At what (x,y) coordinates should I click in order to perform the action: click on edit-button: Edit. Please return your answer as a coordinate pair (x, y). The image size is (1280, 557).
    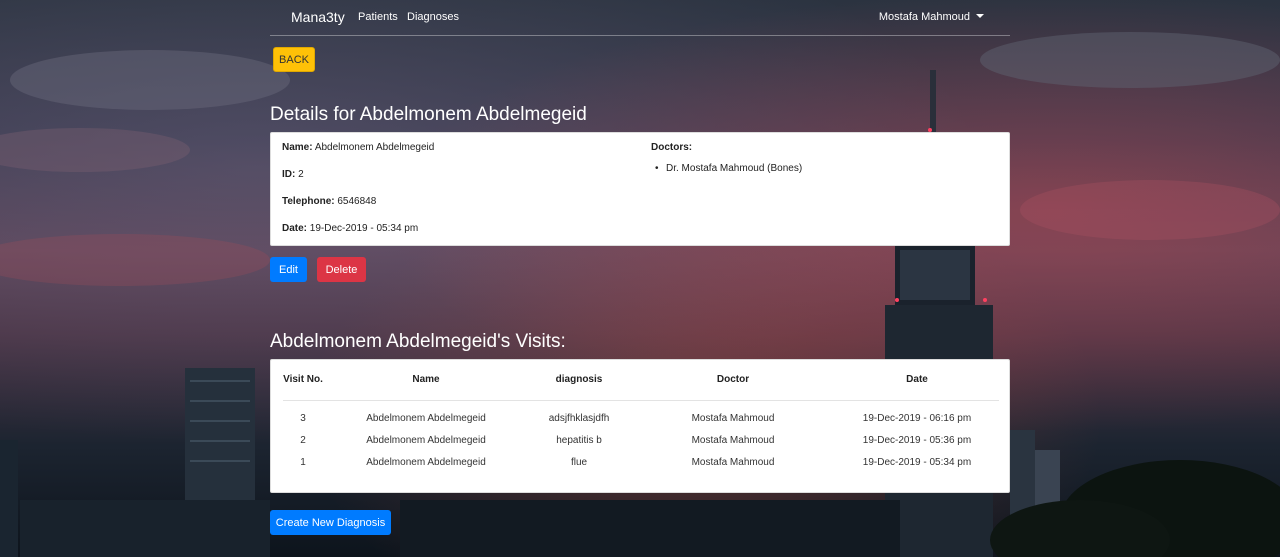
    Looking at the image, I should click on (288, 269).